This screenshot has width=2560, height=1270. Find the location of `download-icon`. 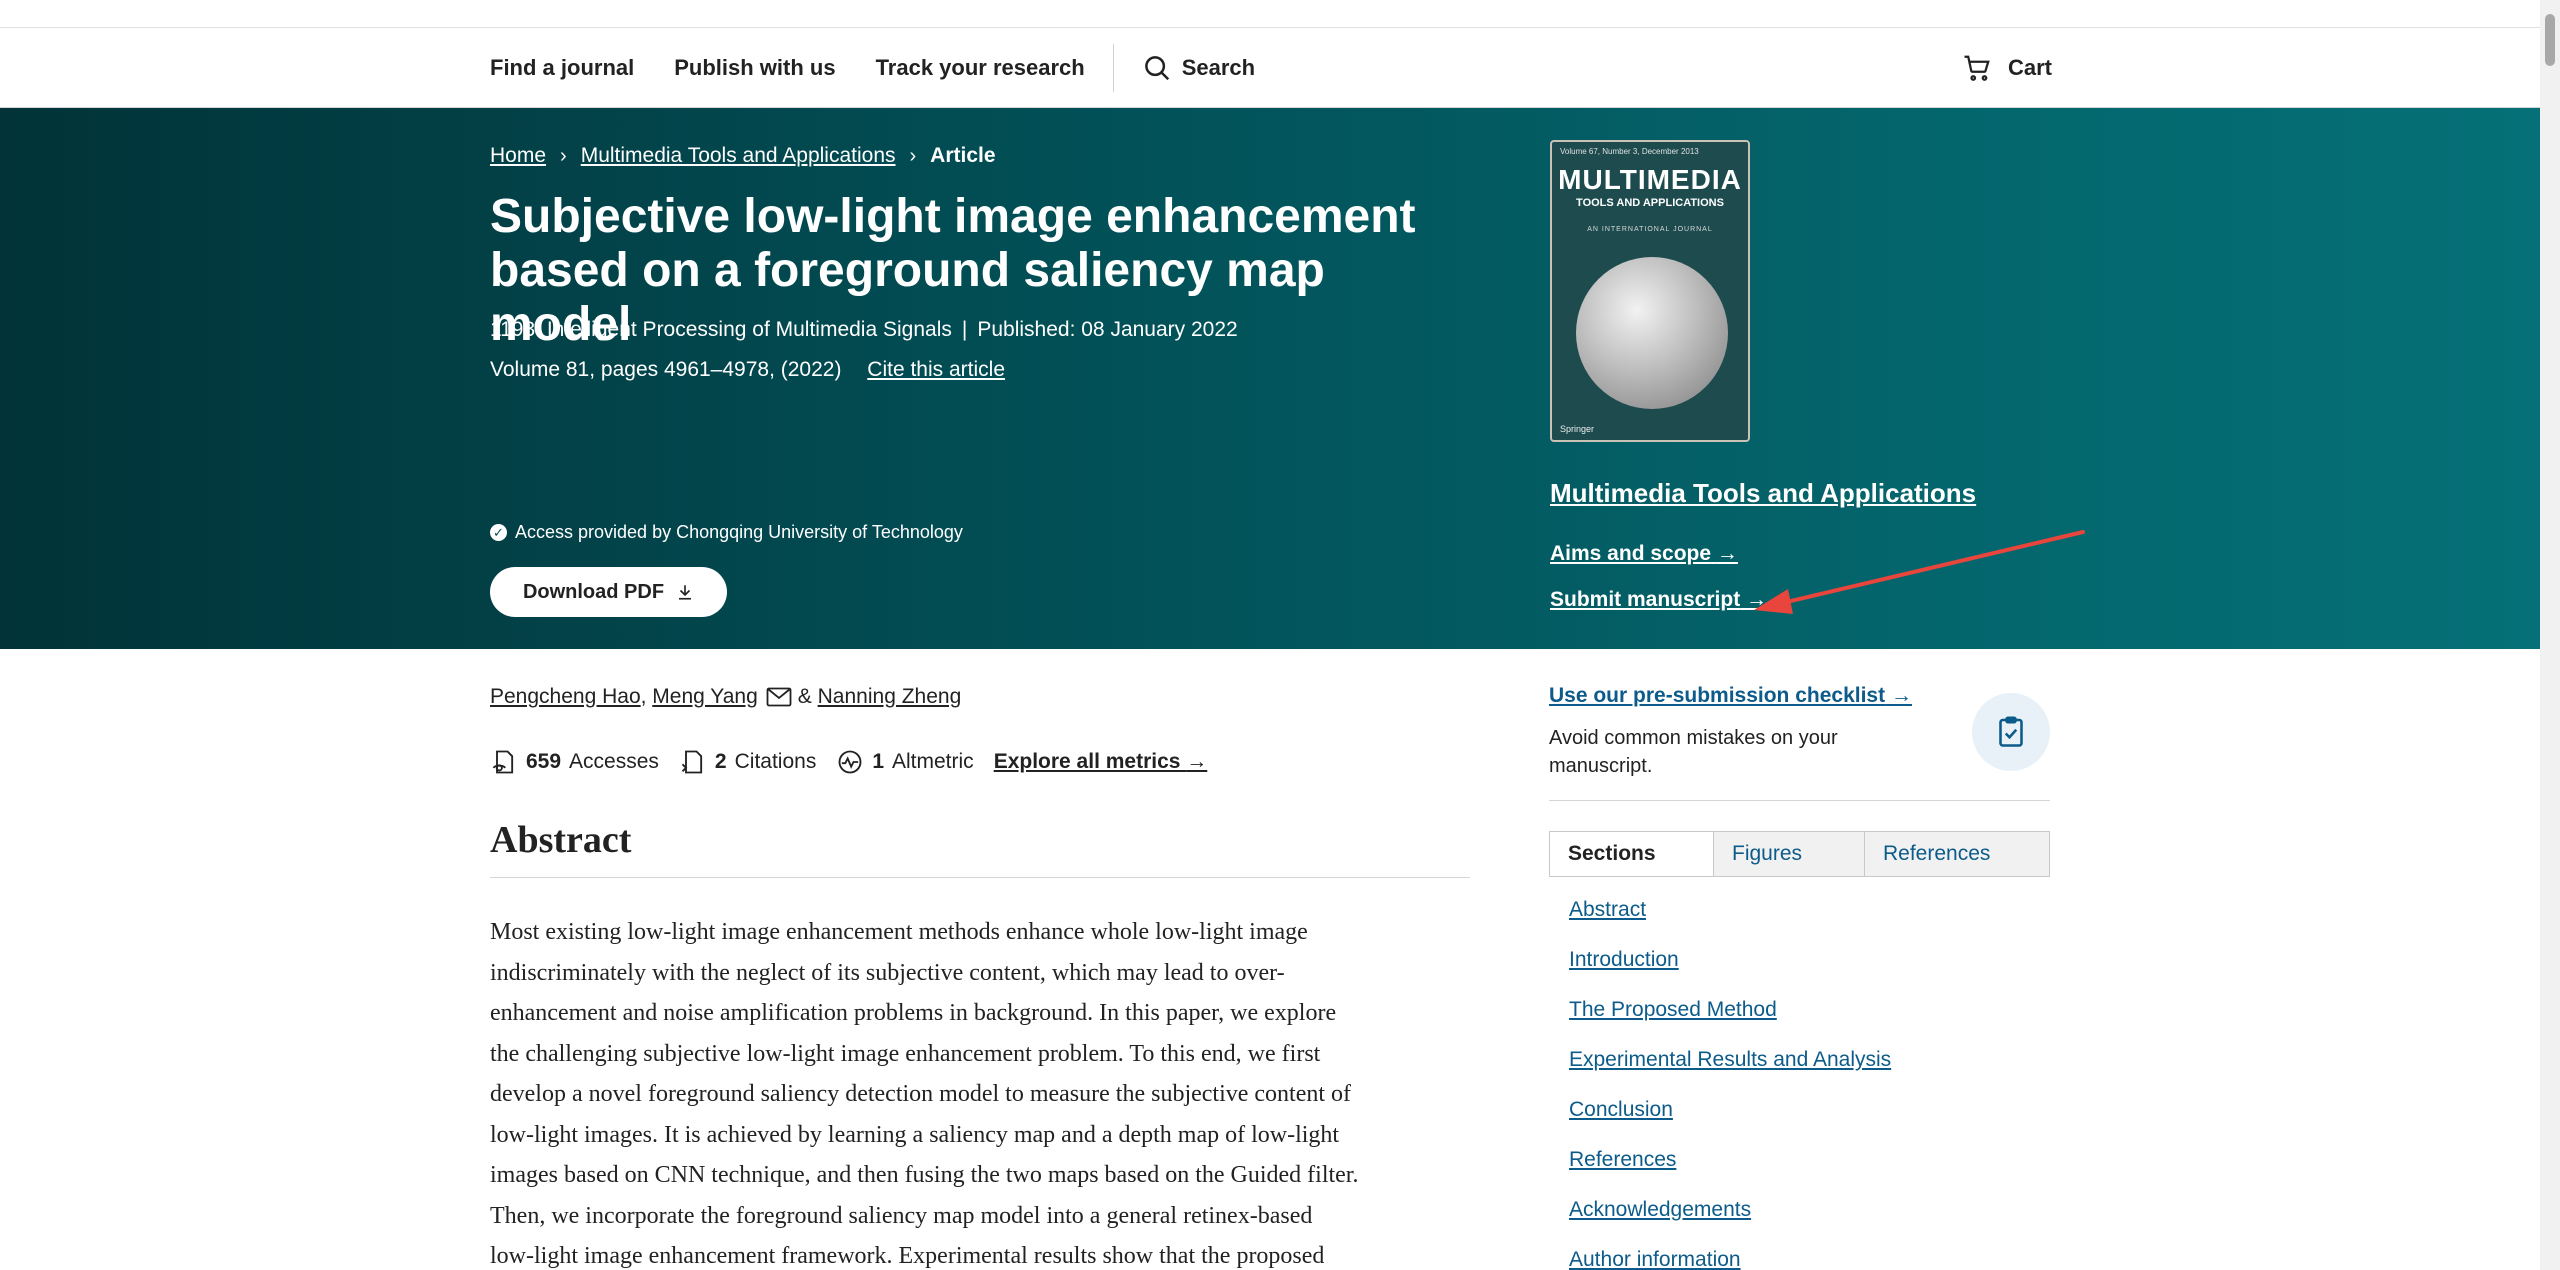

download-icon is located at coordinates (685, 592).